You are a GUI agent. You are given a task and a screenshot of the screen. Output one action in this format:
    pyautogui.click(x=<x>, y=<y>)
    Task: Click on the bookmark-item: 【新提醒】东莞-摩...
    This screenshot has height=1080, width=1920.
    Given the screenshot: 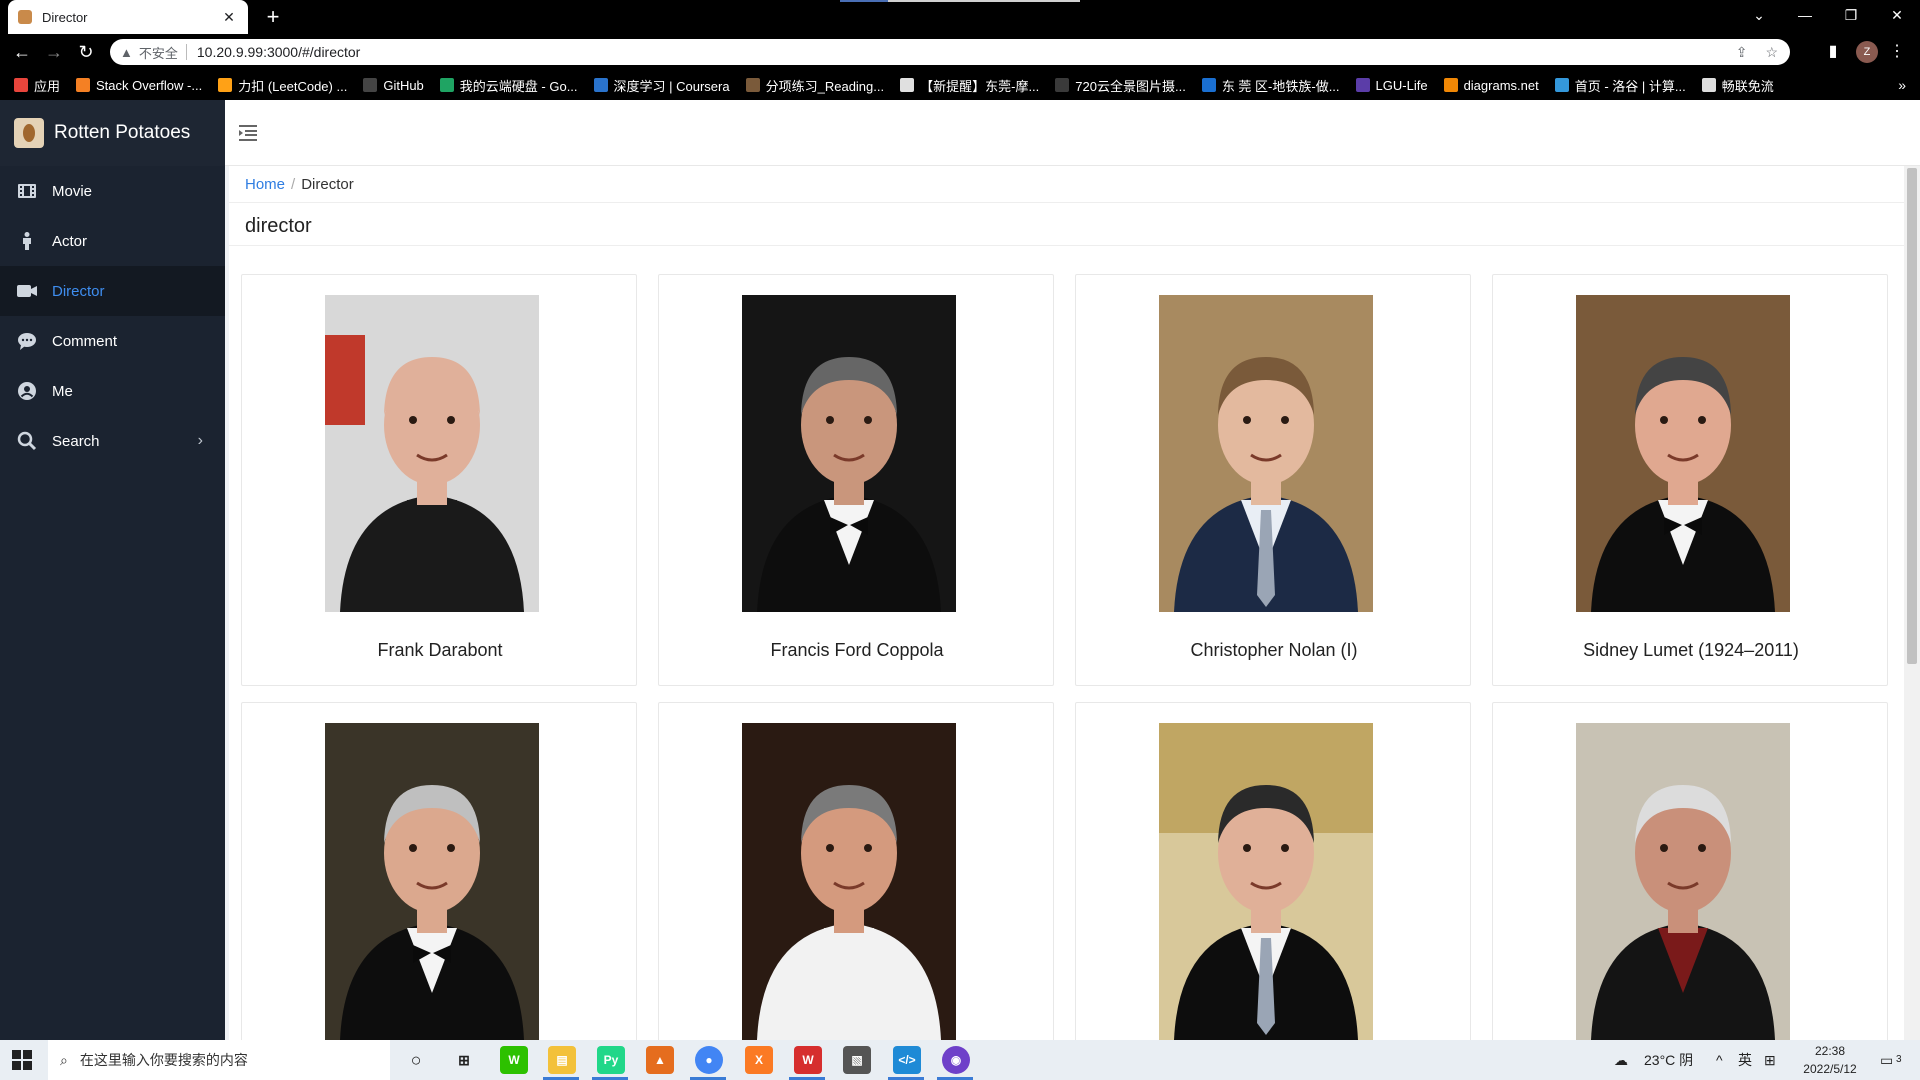 What is the action you would take?
    pyautogui.click(x=969, y=85)
    